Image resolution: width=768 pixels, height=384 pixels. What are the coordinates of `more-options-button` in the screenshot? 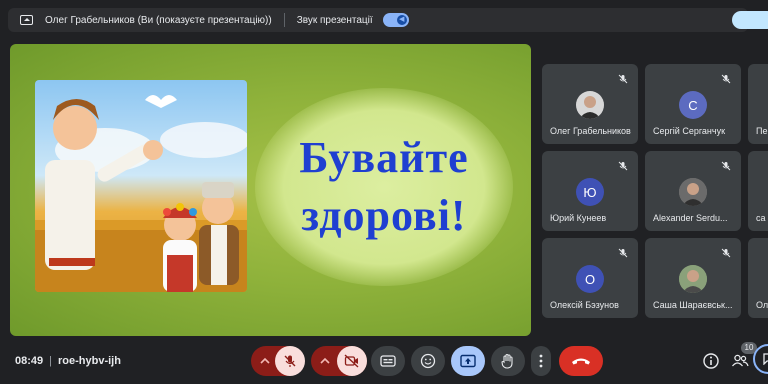 It's located at (541, 361).